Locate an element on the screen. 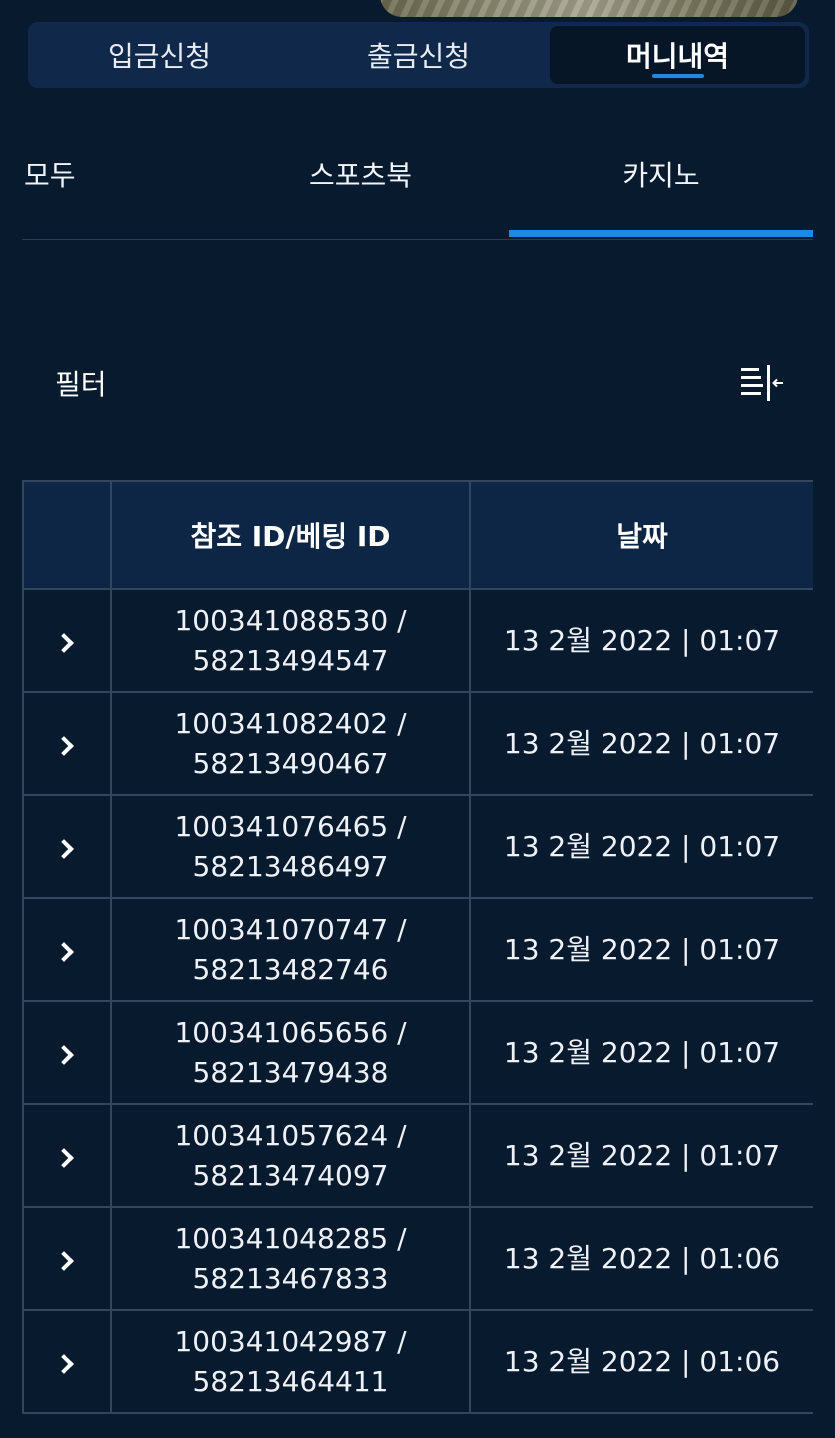  tab-withdraw-request: 출금신청 is located at coordinates (418, 55).